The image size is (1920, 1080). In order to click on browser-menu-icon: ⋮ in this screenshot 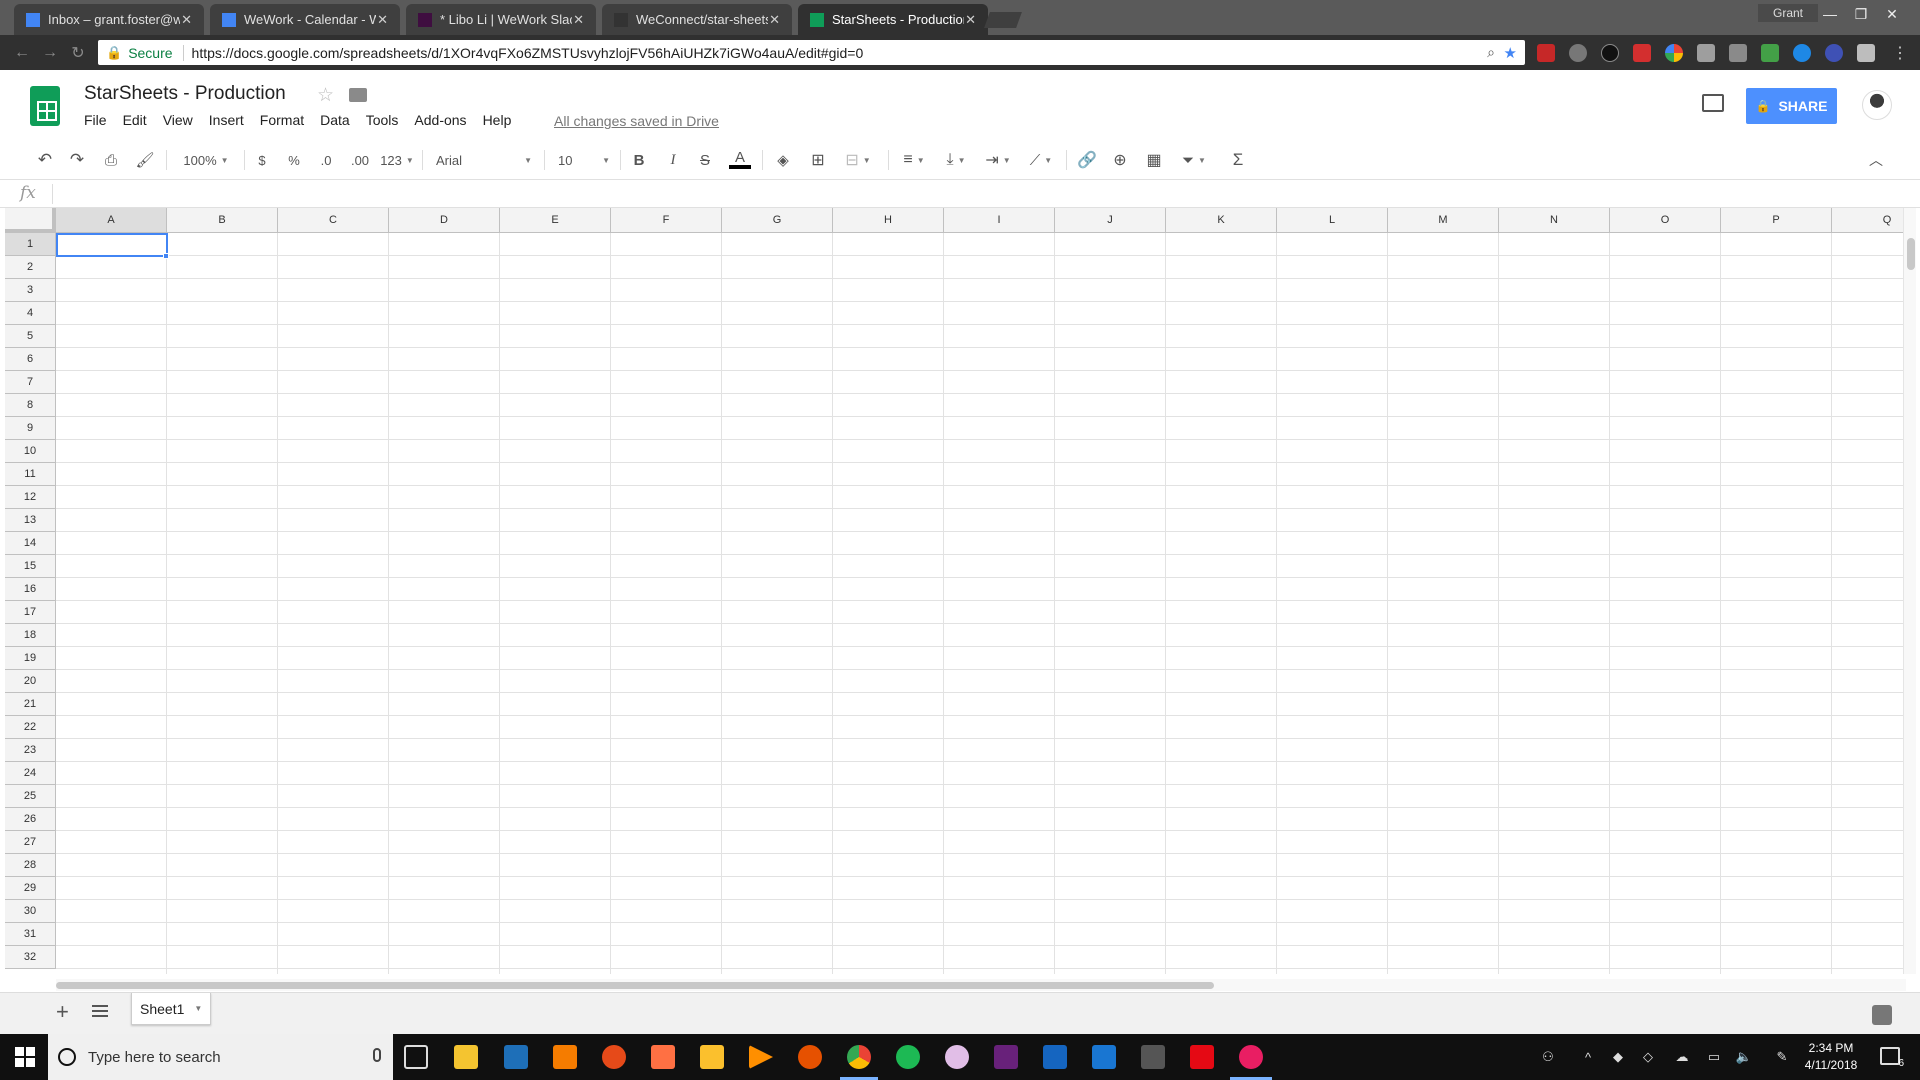, I will do `click(1900, 53)`.